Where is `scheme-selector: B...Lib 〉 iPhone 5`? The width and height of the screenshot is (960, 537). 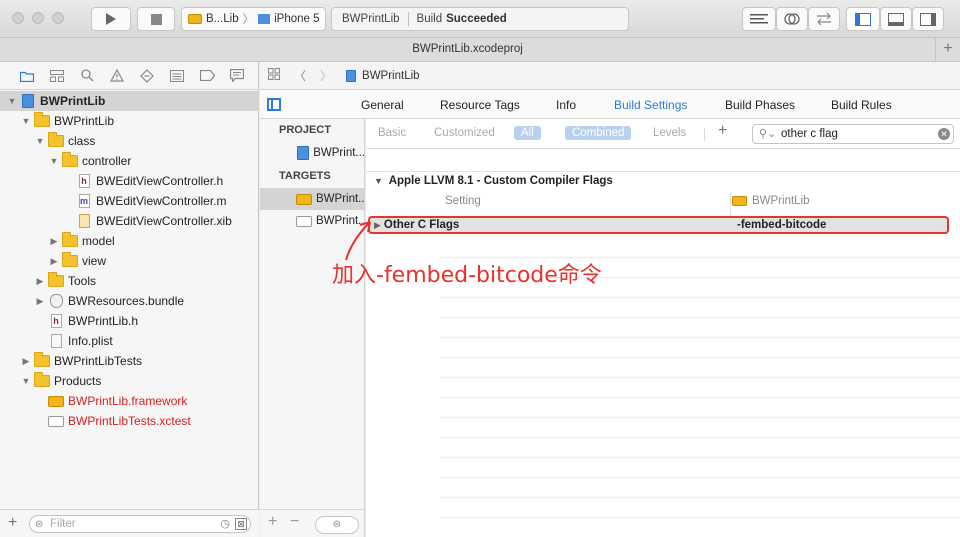 scheme-selector: B...Lib 〉 iPhone 5 is located at coordinates (253, 19).